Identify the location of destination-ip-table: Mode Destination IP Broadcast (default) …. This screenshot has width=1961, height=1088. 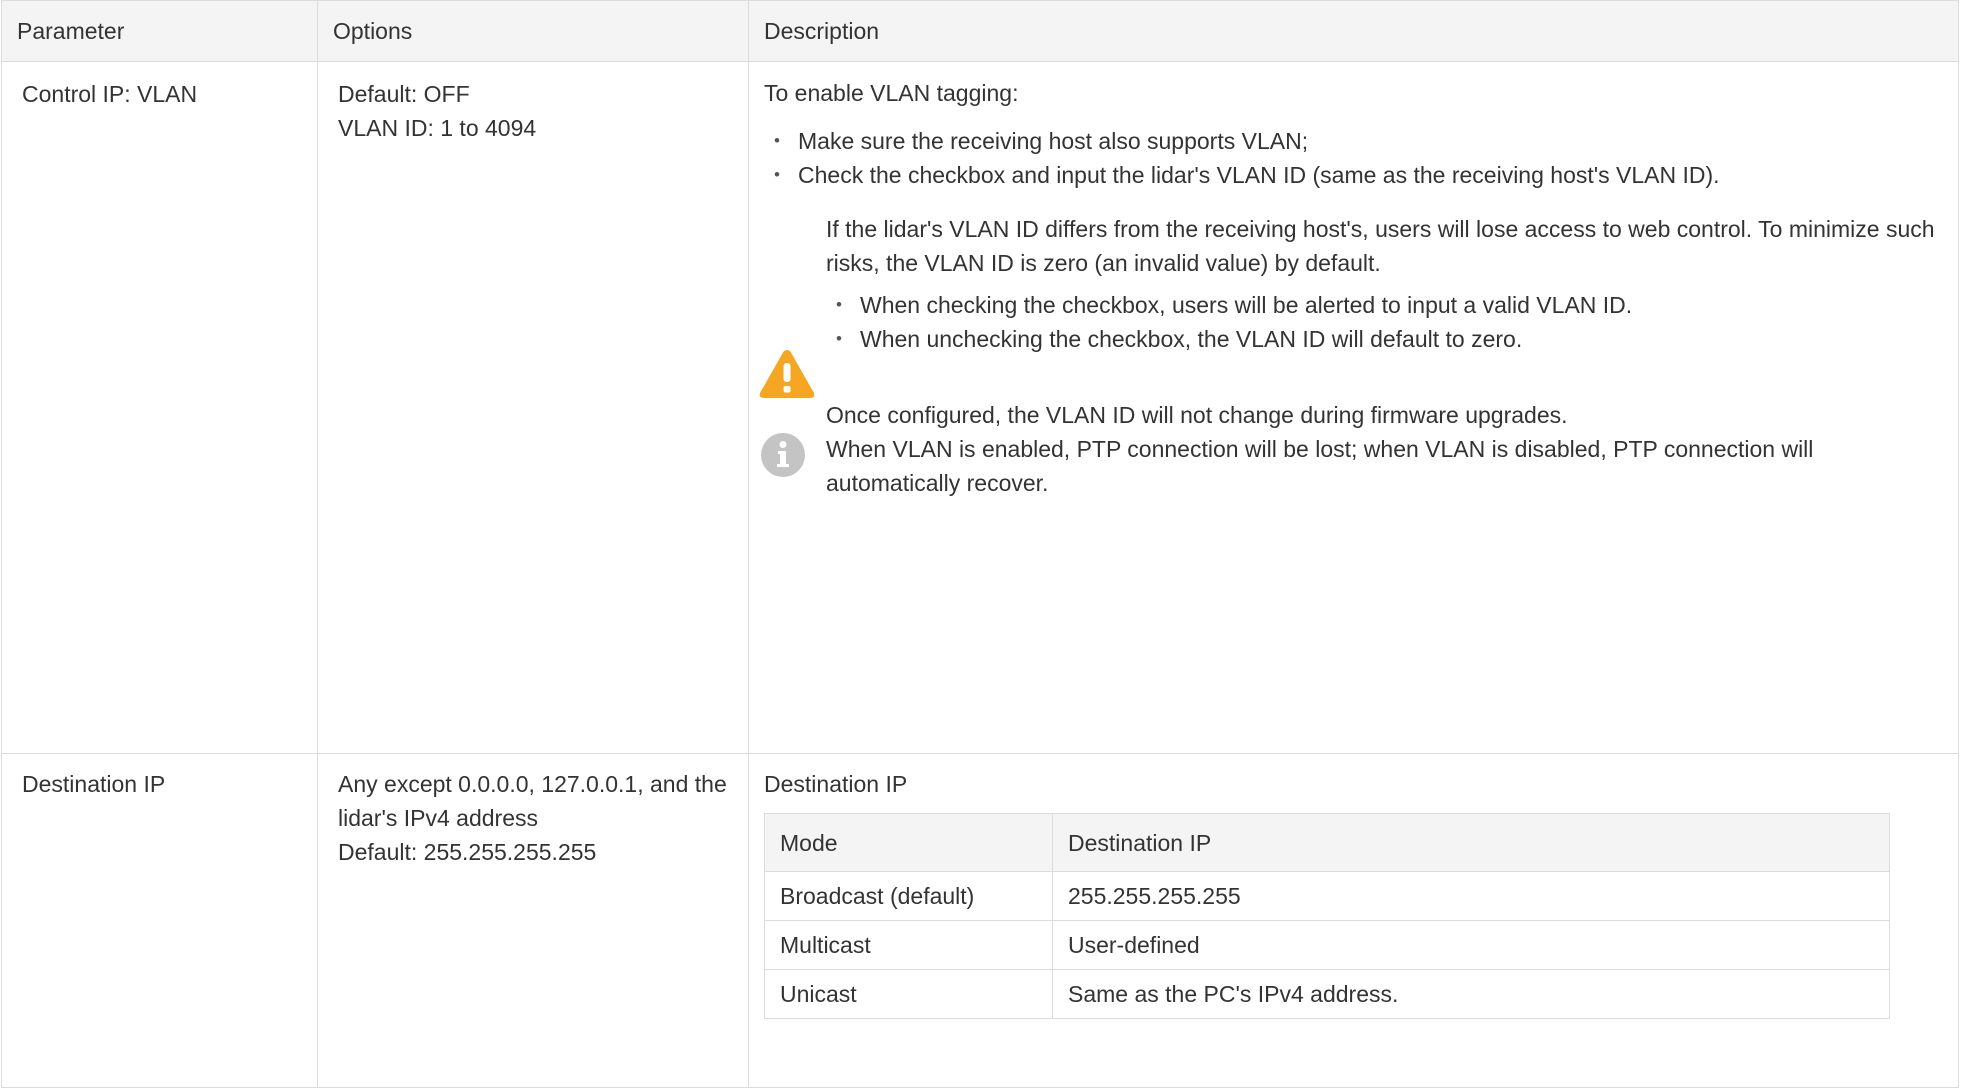
(1327, 916).